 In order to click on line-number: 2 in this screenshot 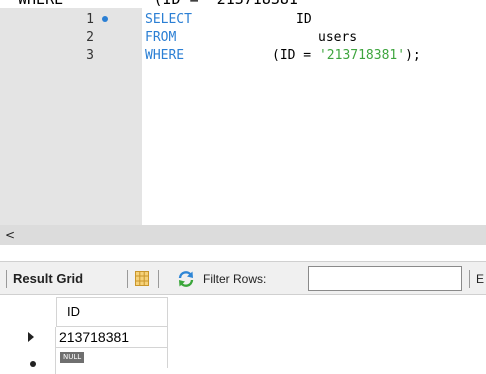, I will do `click(90, 37)`.